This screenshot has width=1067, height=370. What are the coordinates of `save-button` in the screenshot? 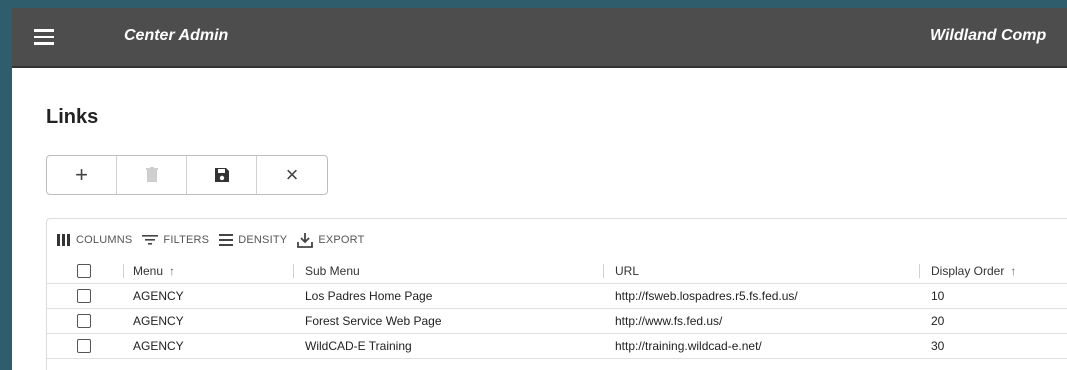 It's located at (222, 175).